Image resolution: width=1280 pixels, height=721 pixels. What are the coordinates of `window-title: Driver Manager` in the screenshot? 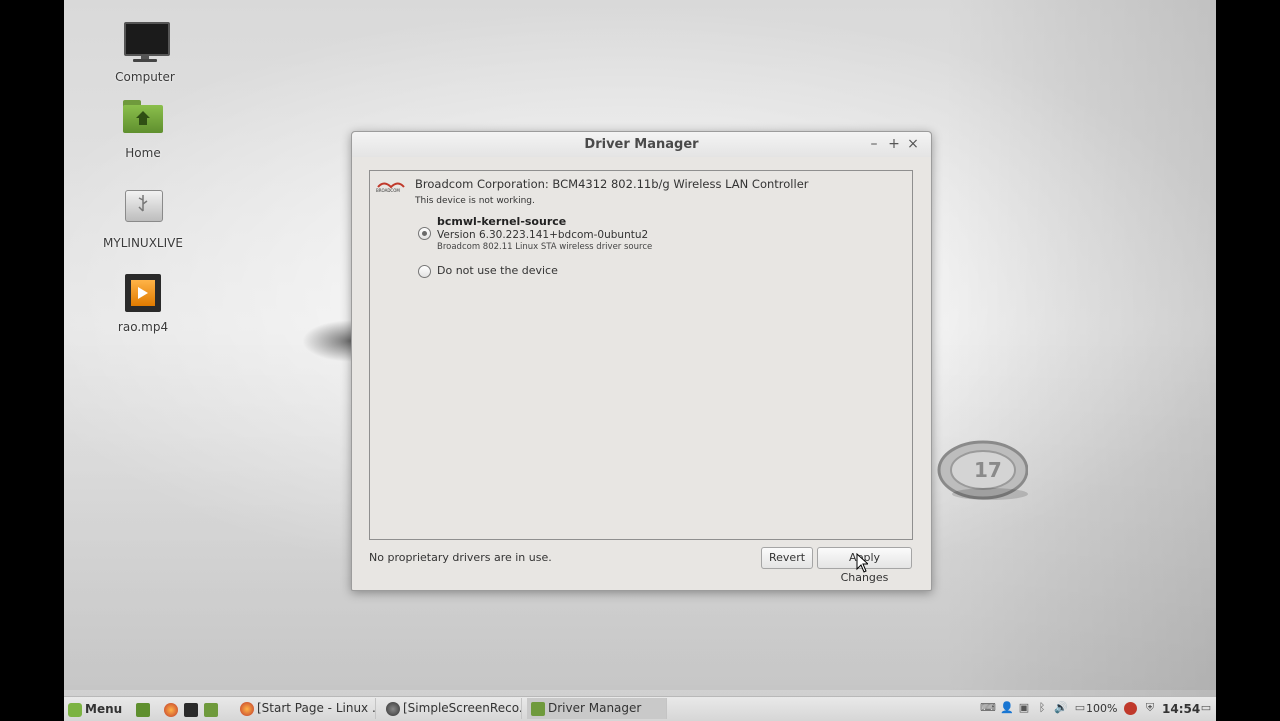 It's located at (641, 144).